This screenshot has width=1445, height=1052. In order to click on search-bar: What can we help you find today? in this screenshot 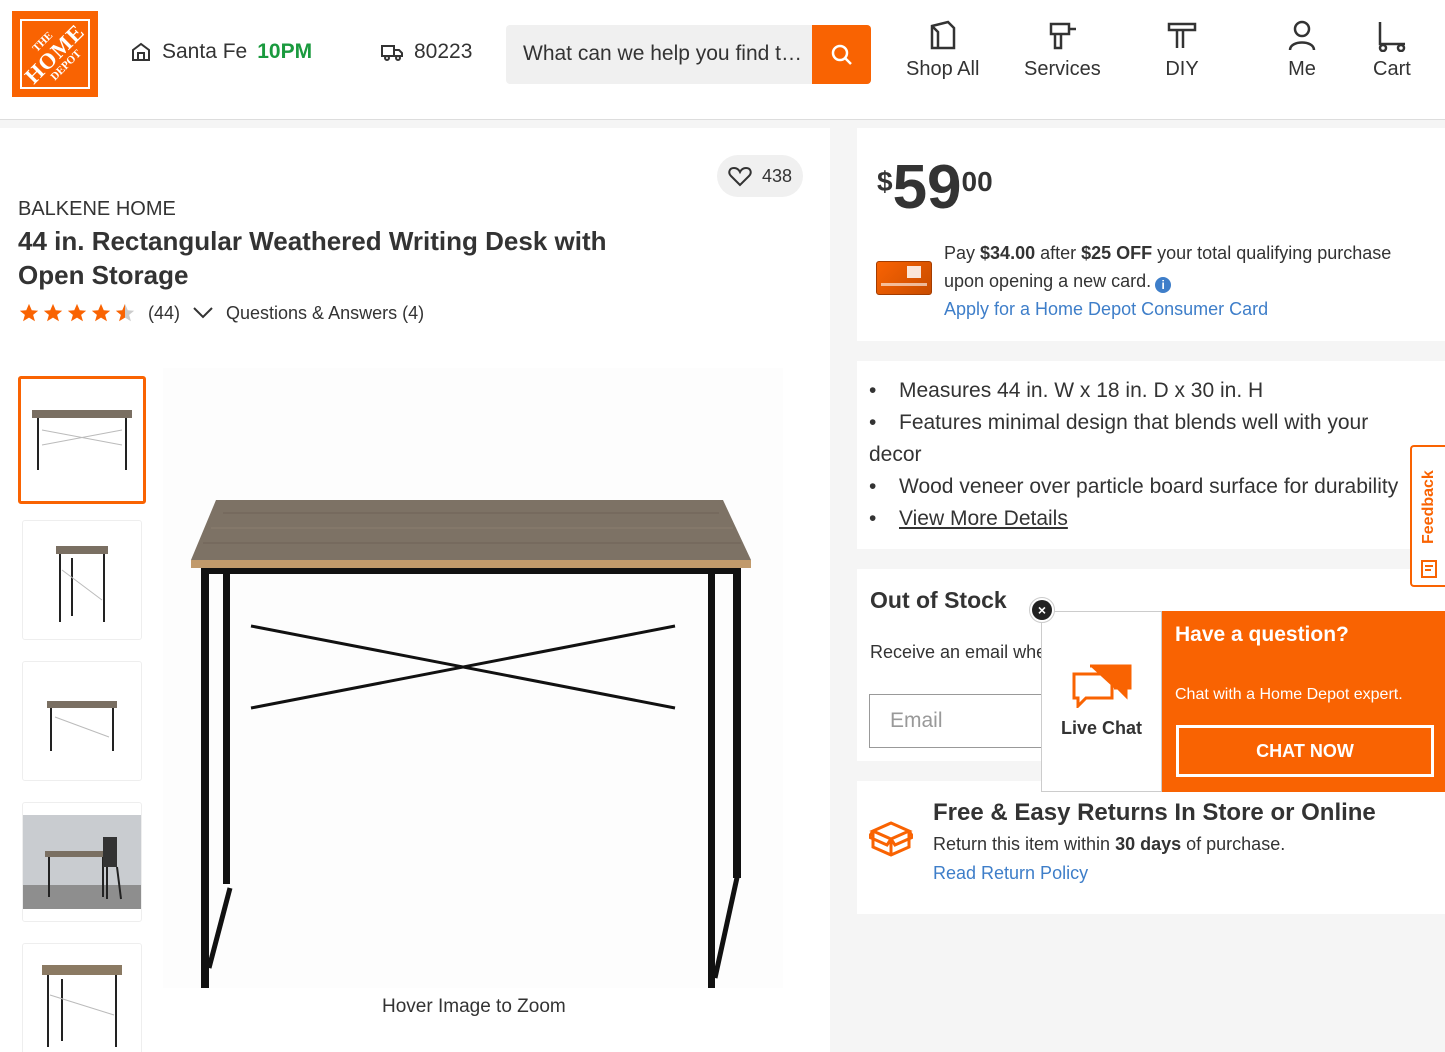, I will do `click(688, 54)`.